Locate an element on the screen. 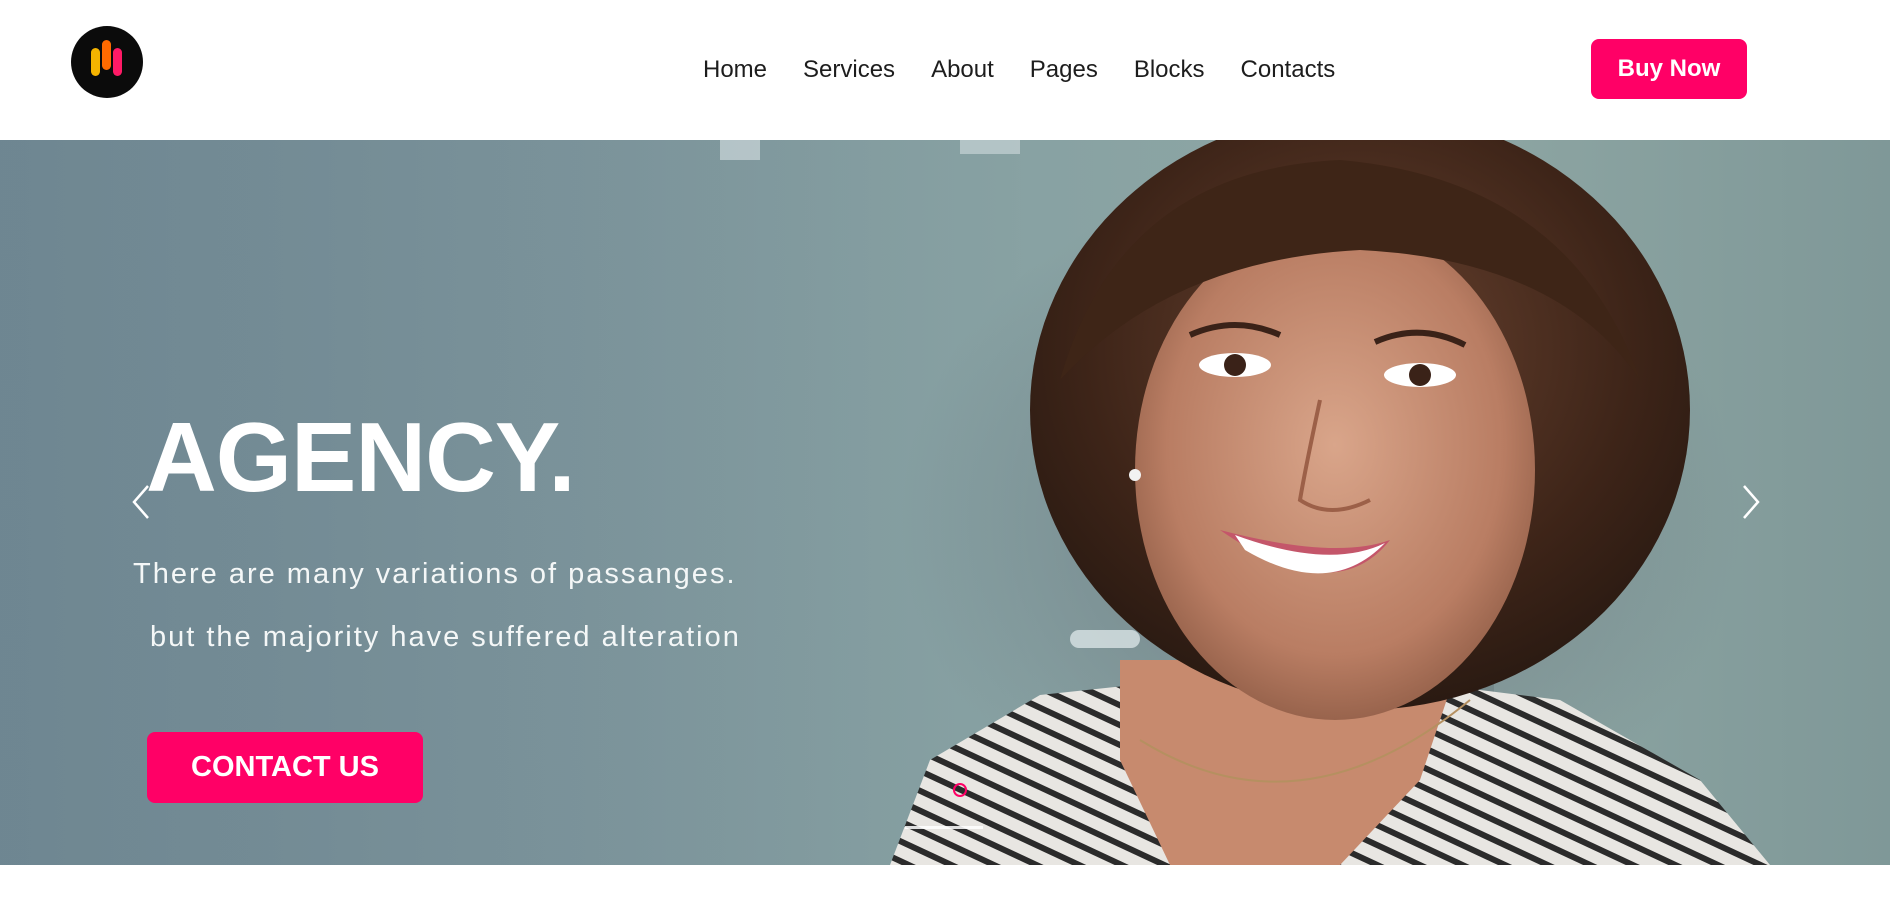 The image size is (1895, 905). contact-us-button: CONTACT US is located at coordinates (285, 767).